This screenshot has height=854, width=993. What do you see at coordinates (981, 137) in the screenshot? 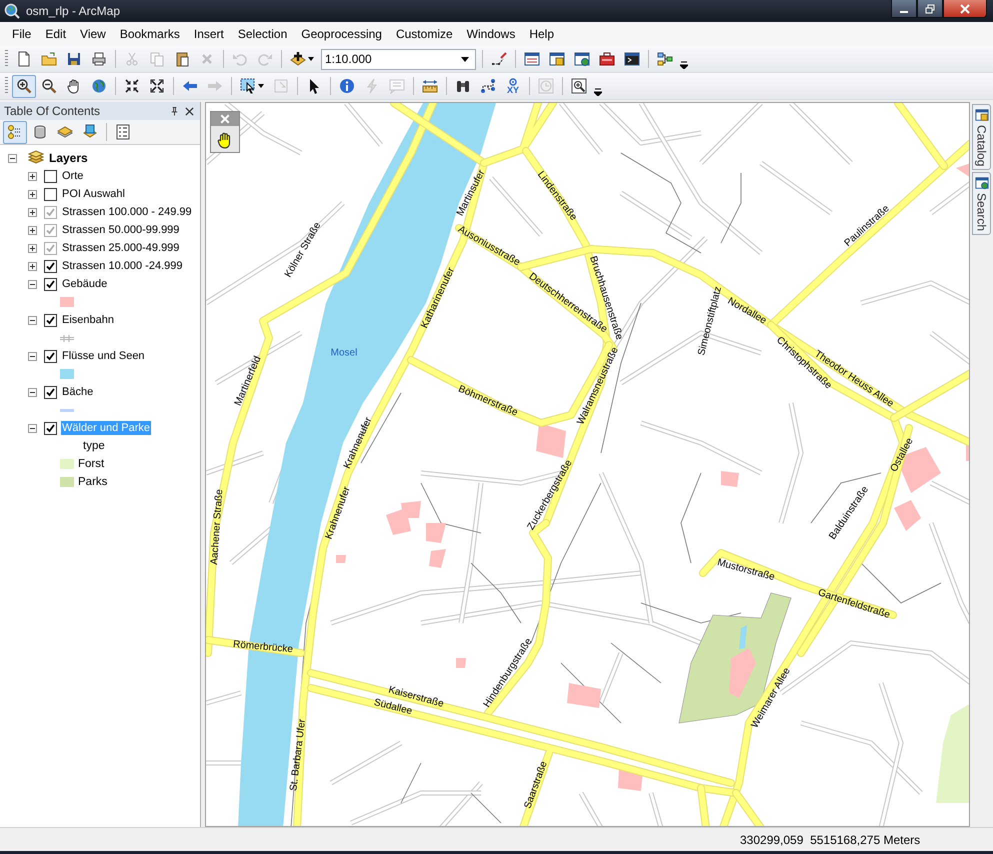
I see `dock-tab: Catalog` at bounding box center [981, 137].